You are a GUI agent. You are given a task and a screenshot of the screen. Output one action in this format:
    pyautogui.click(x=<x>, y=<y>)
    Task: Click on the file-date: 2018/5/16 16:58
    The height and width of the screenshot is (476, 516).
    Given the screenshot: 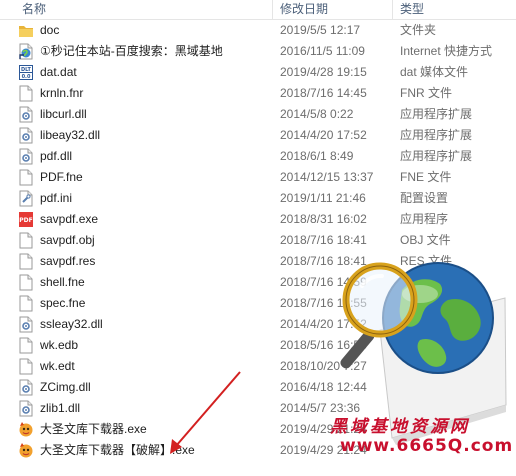 What is the action you would take?
    pyautogui.click(x=323, y=345)
    